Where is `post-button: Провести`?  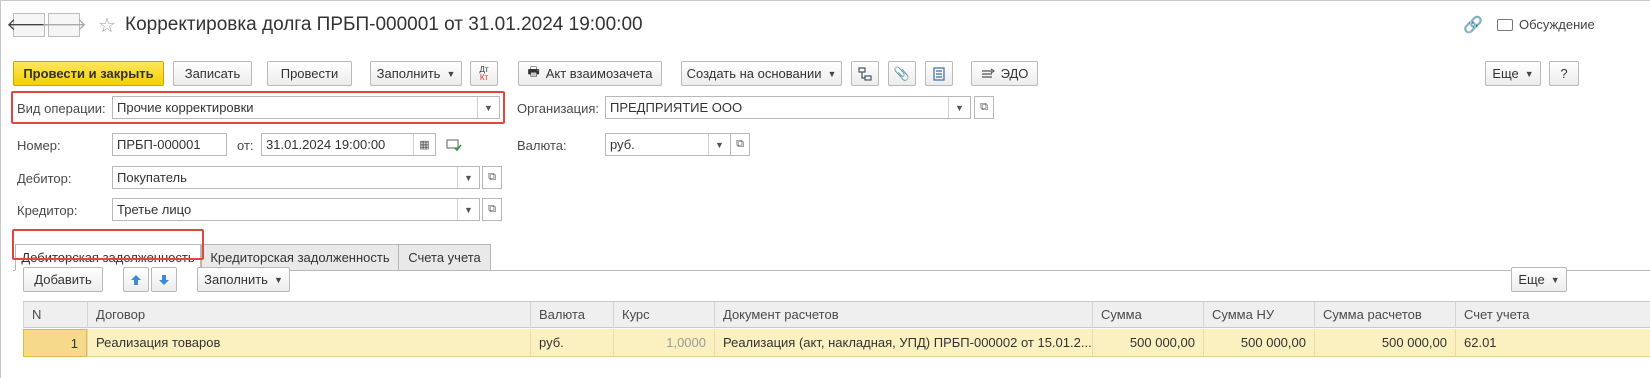 post-button: Провести is located at coordinates (309, 73).